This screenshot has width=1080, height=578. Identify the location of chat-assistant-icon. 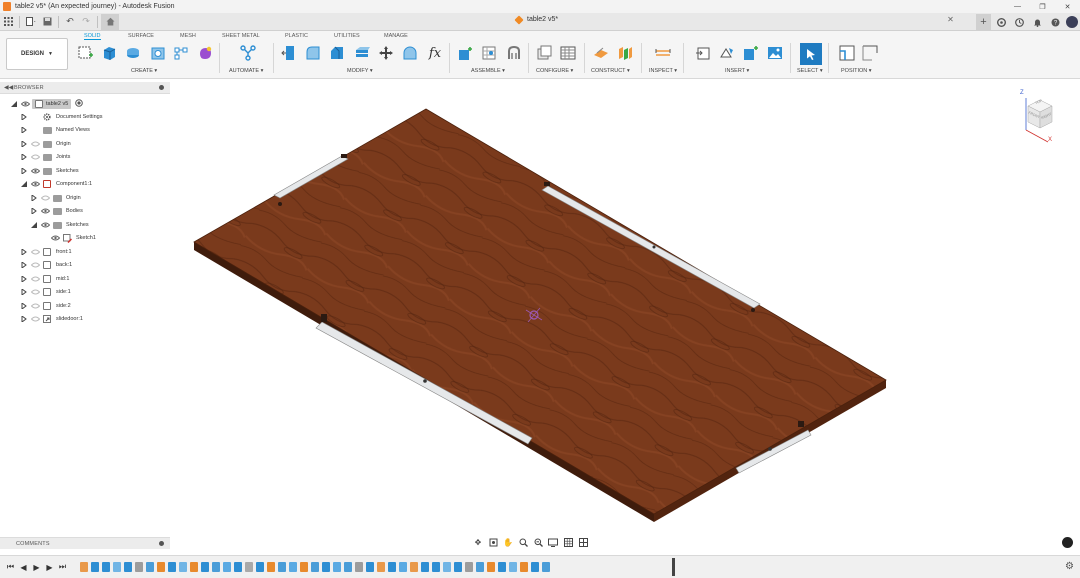
(1067, 542).